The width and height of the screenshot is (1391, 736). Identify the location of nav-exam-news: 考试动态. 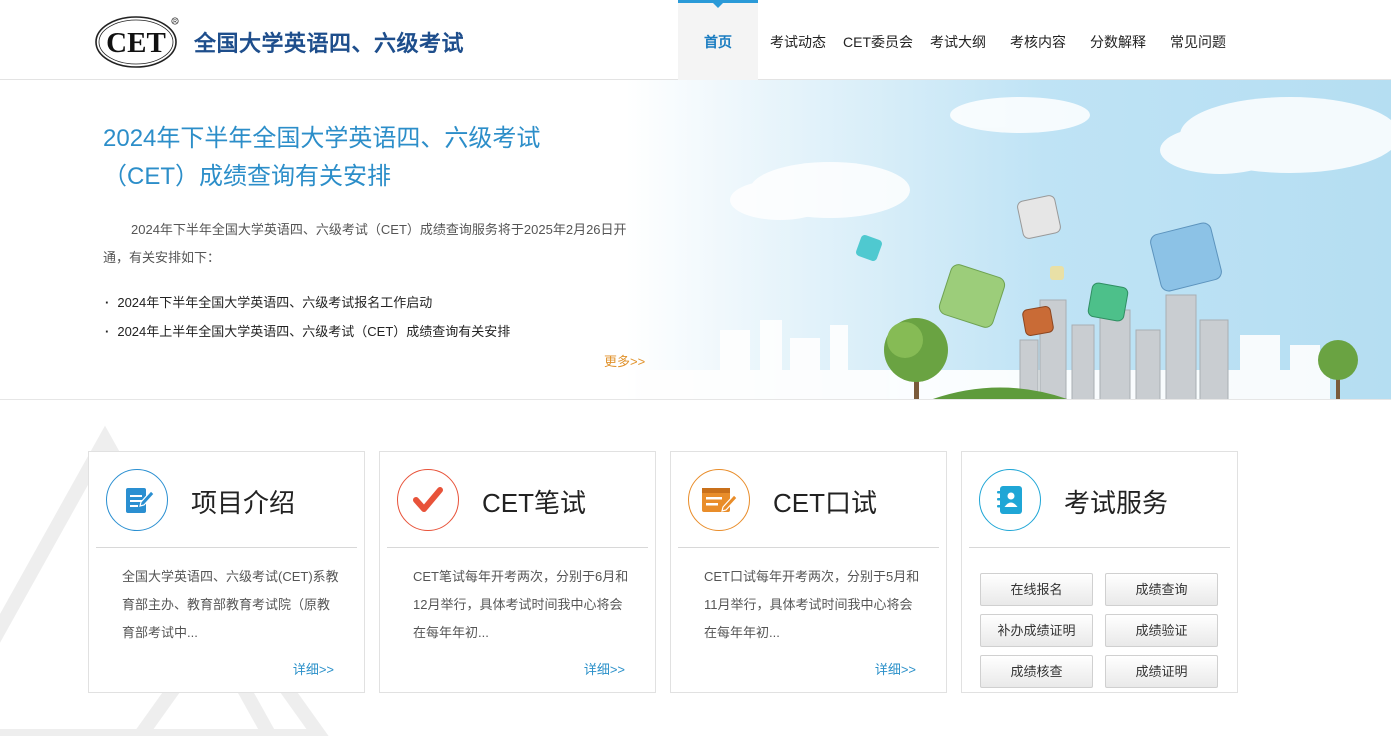
(798, 40).